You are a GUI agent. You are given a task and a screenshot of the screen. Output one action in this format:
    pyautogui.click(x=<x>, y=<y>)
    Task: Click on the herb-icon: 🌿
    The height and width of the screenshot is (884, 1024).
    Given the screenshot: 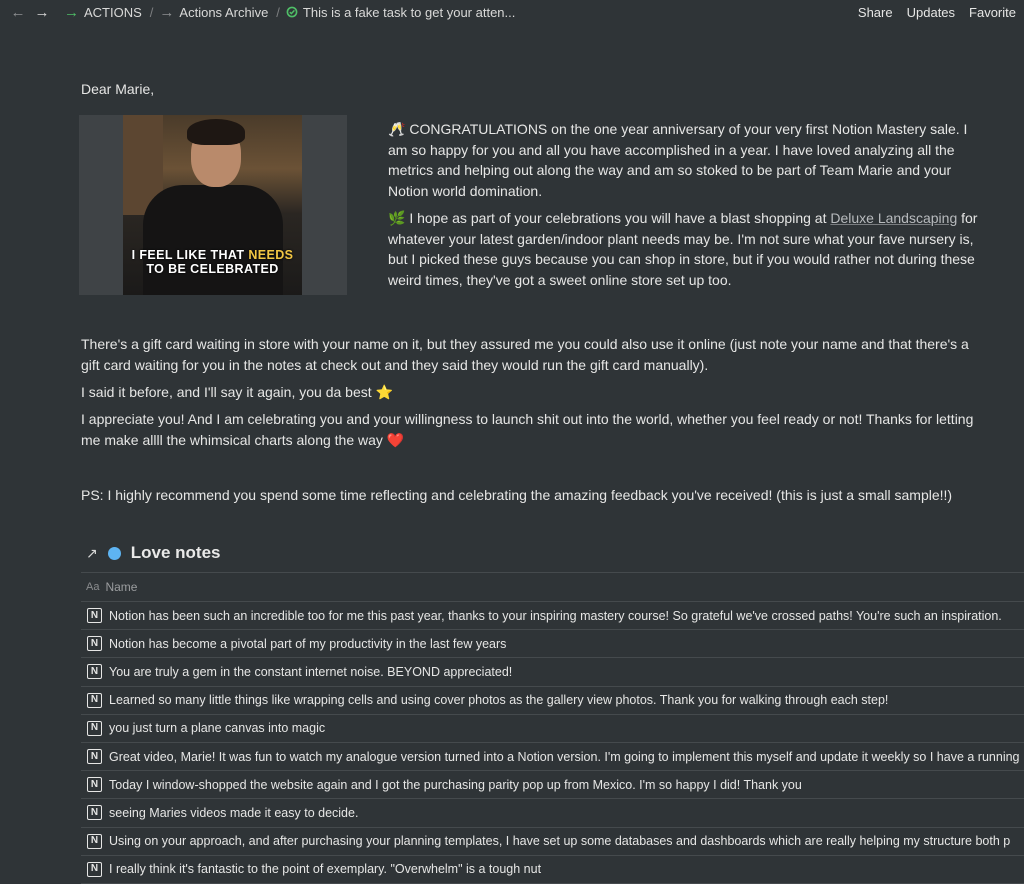 What is the action you would take?
    pyautogui.click(x=397, y=218)
    